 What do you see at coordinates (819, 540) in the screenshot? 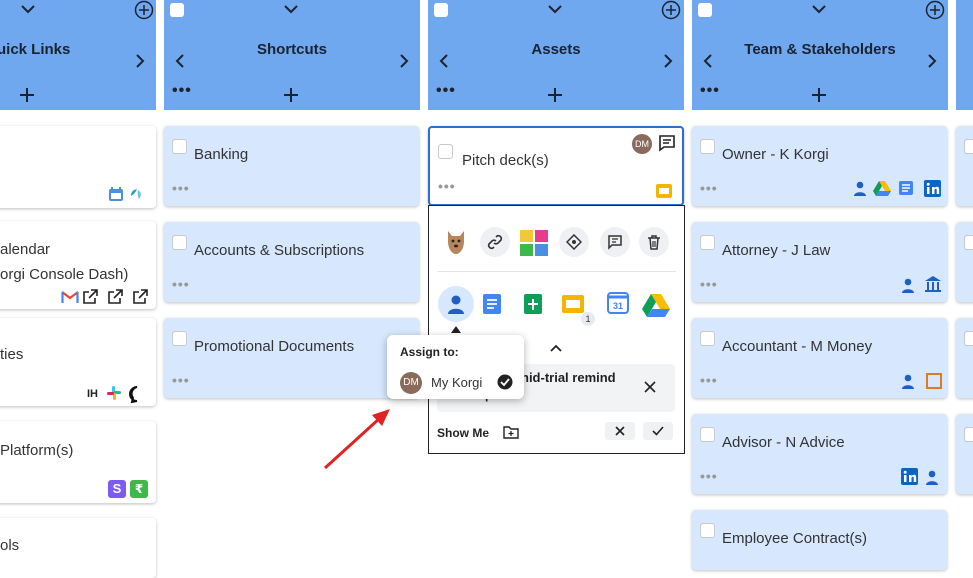
I see `team-card: Employee Contract(s)` at bounding box center [819, 540].